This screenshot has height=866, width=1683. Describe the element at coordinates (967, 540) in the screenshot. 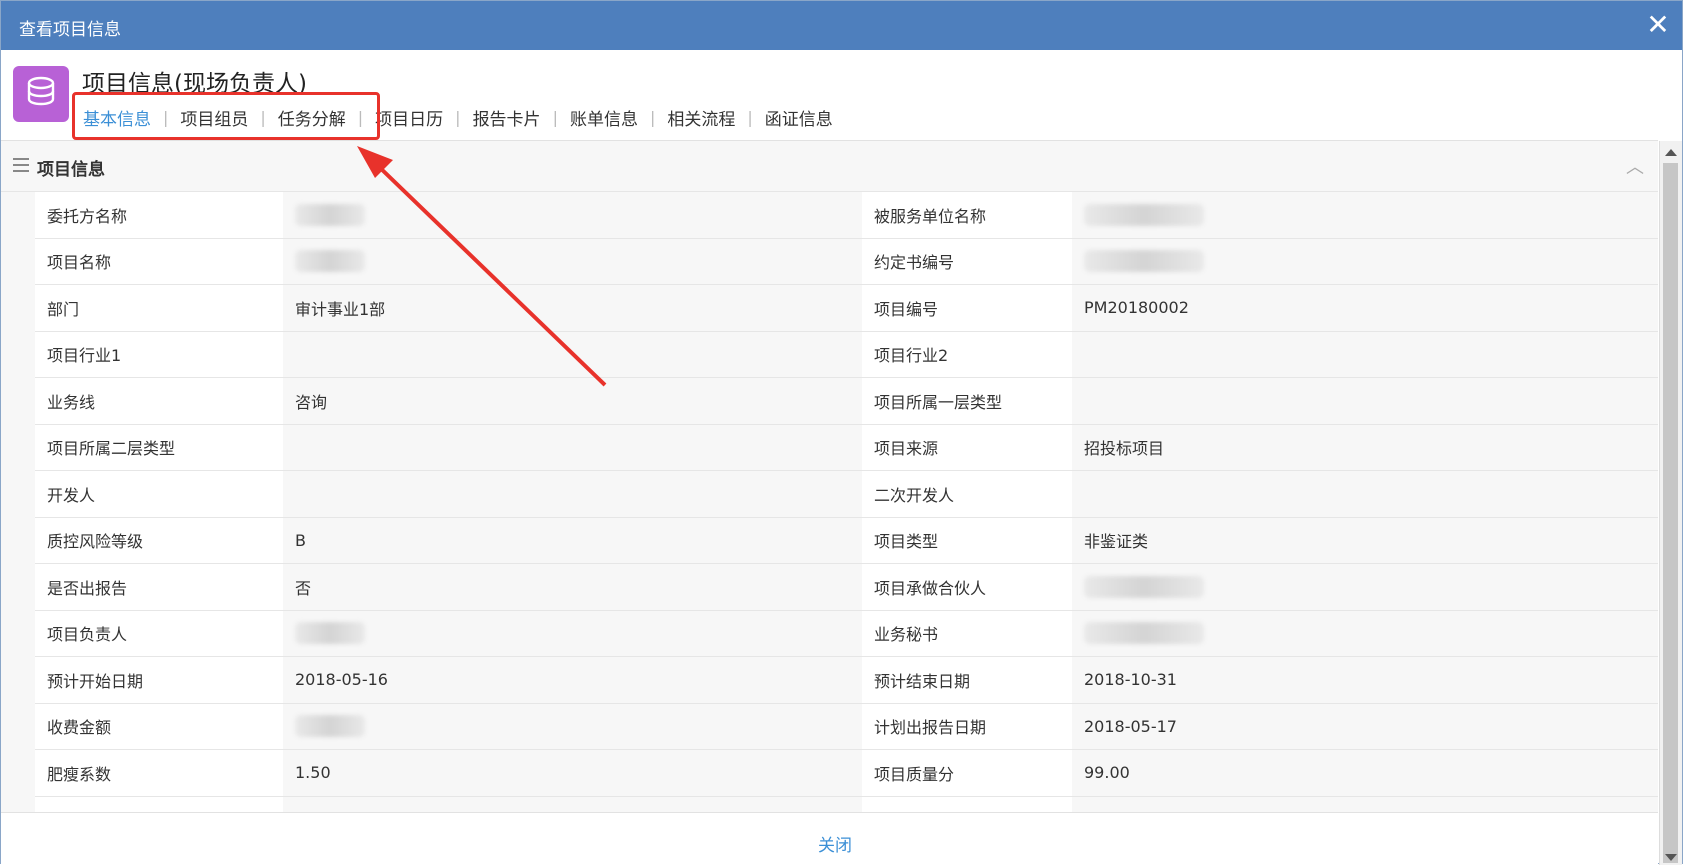

I see `field-label: 项目类型` at that location.